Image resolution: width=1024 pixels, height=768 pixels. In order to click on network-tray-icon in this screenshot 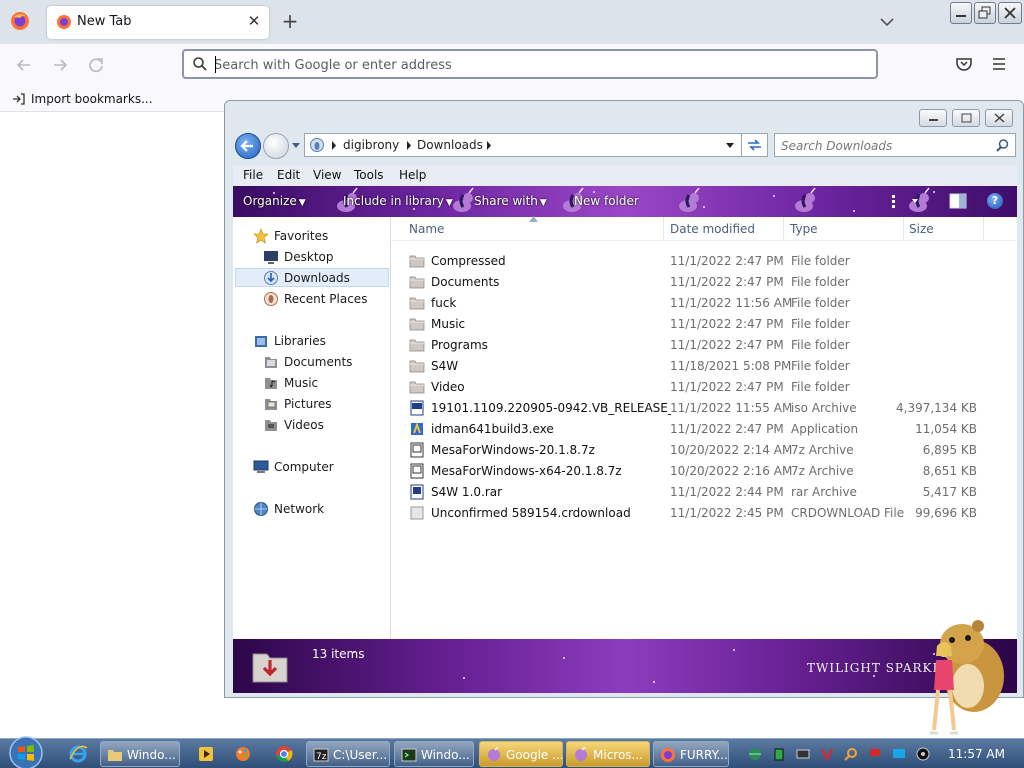, I will do `click(803, 754)`.